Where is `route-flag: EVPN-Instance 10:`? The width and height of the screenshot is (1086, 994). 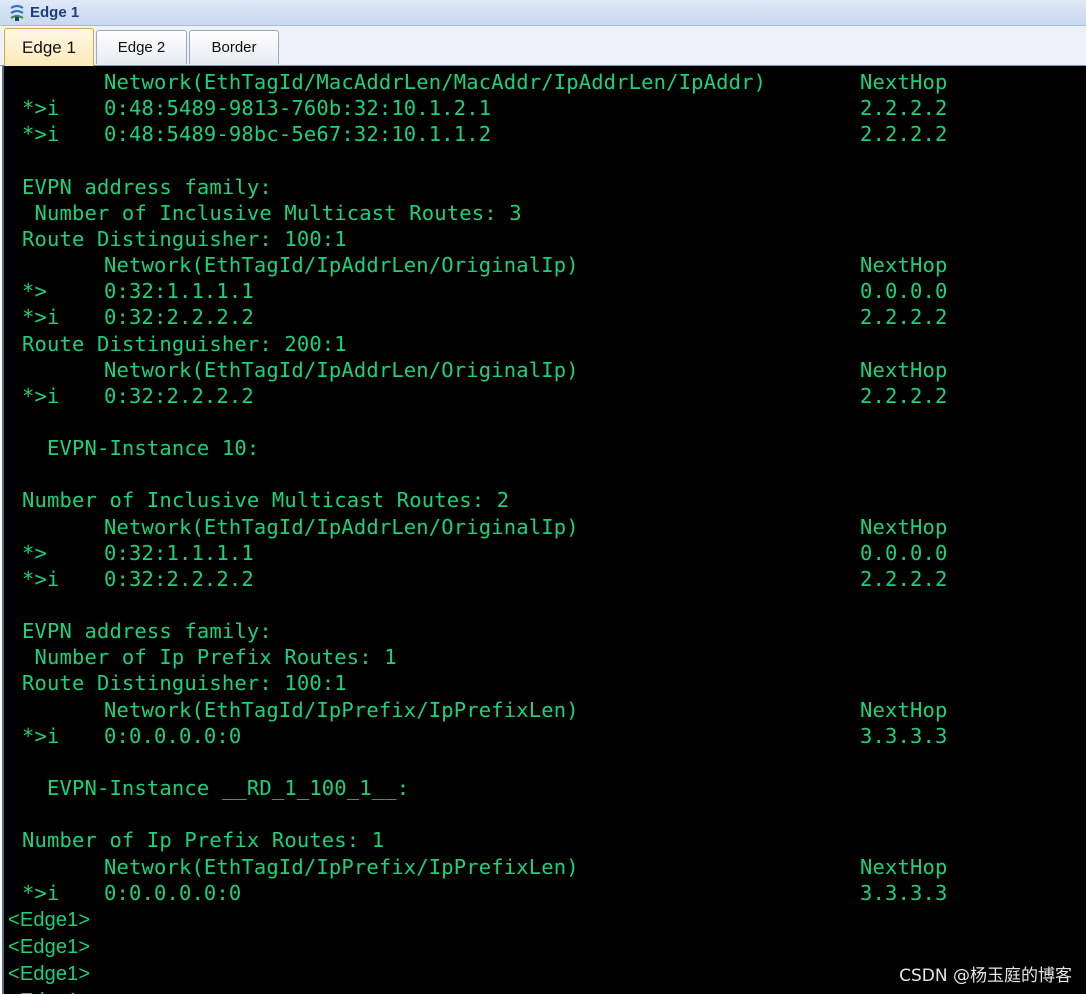
route-flag: EVPN-Instance 10: is located at coordinates (141, 448).